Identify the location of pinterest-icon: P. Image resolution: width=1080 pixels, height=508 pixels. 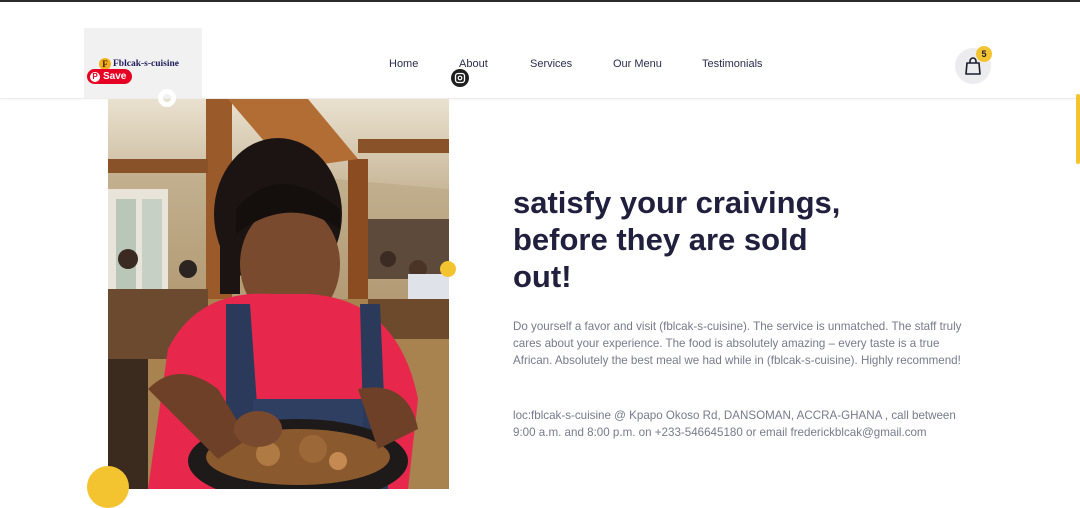
(95, 76).